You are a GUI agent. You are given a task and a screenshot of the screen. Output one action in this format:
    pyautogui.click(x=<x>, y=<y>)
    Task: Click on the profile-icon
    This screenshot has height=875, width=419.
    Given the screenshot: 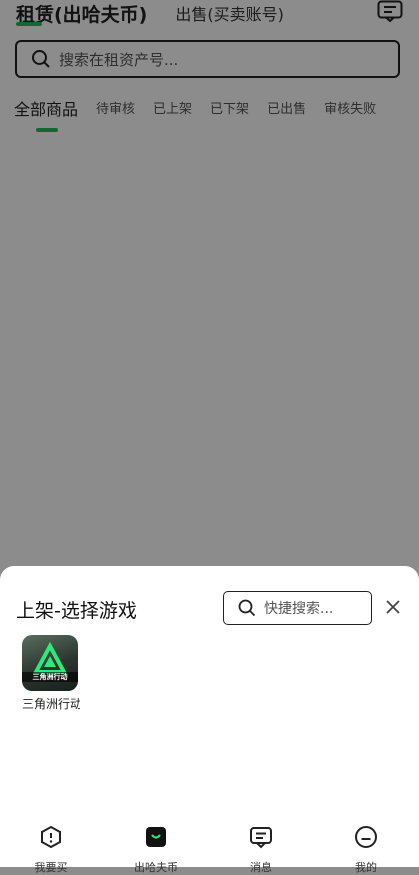 What is the action you would take?
    pyautogui.click(x=366, y=837)
    